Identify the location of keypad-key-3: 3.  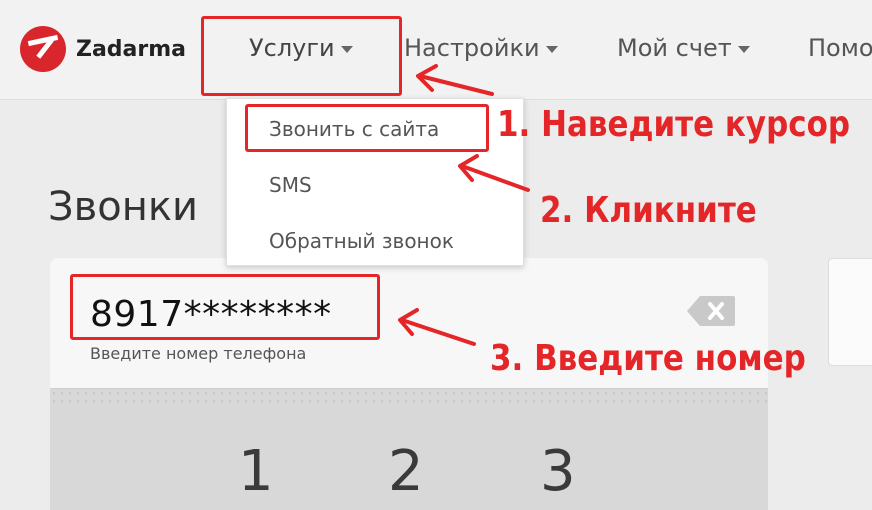
(558, 471).